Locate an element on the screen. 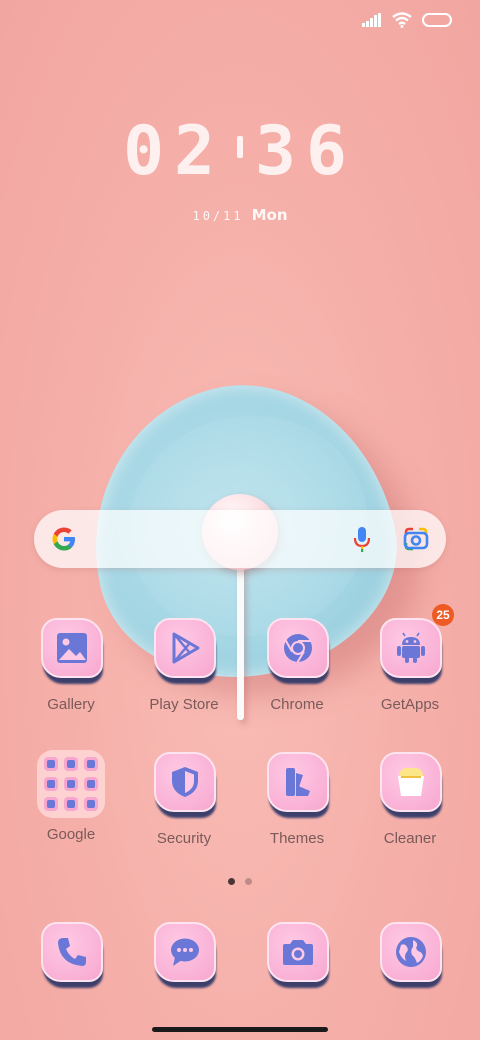 This screenshot has width=480, height=1040. app-chrome: Chrome is located at coordinates (297, 665).